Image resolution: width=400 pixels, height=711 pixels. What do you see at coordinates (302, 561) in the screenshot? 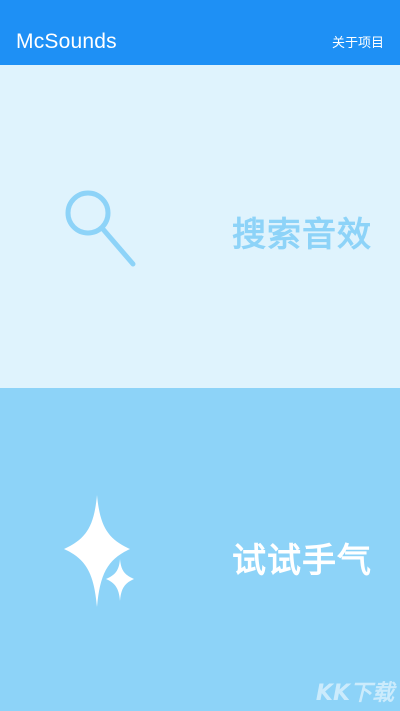
I see `random-sound-label: 试试手气` at bounding box center [302, 561].